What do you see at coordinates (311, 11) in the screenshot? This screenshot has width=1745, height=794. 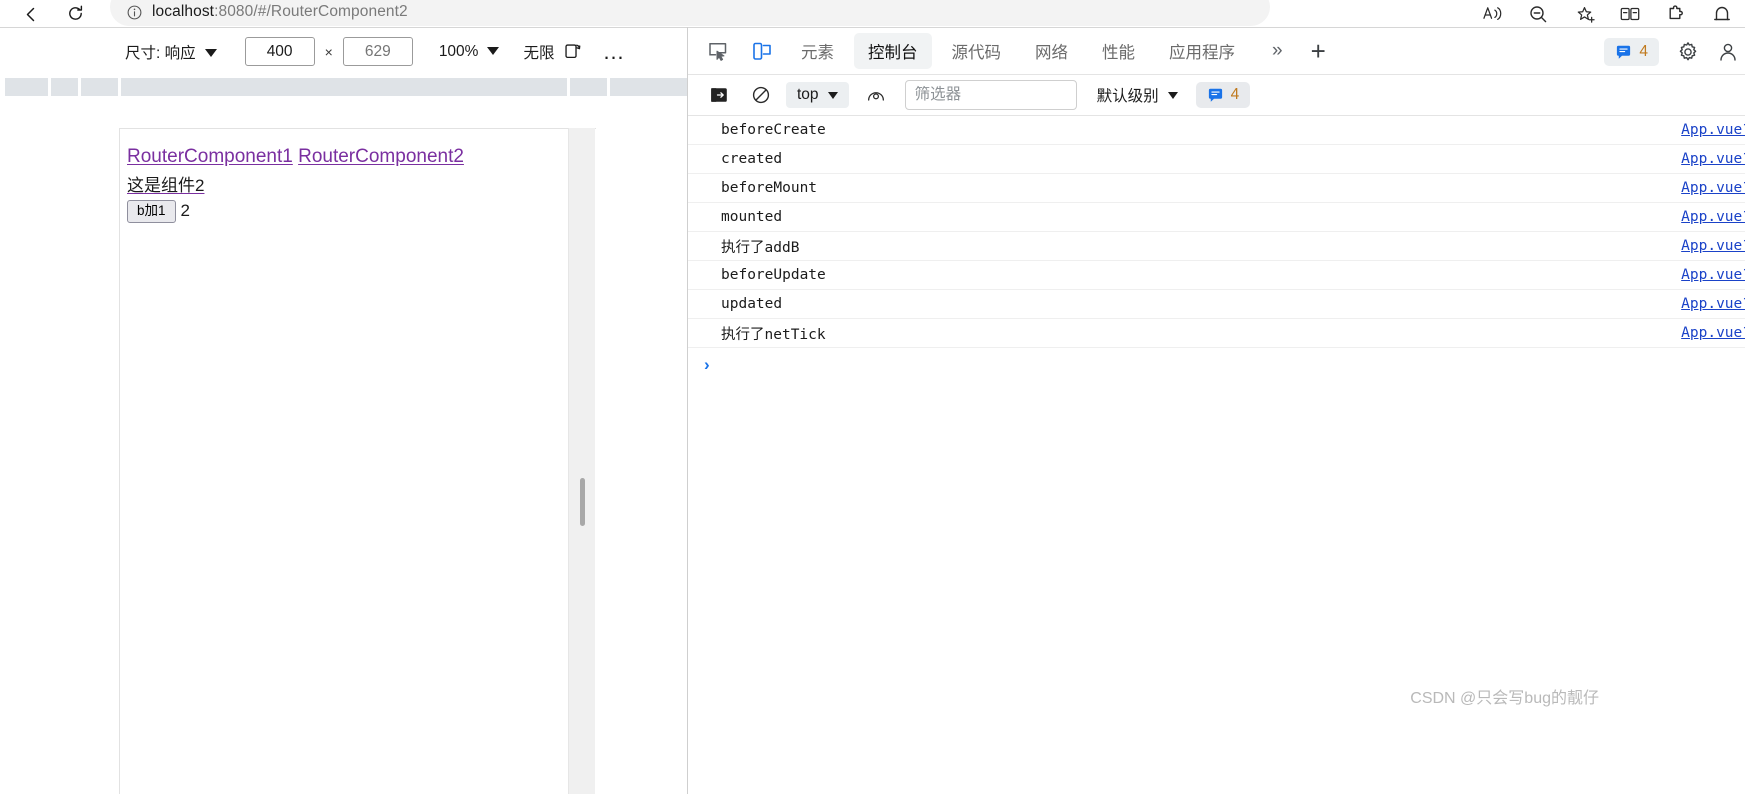 I see `url-path: :8080/#/RouterComponent2` at bounding box center [311, 11].